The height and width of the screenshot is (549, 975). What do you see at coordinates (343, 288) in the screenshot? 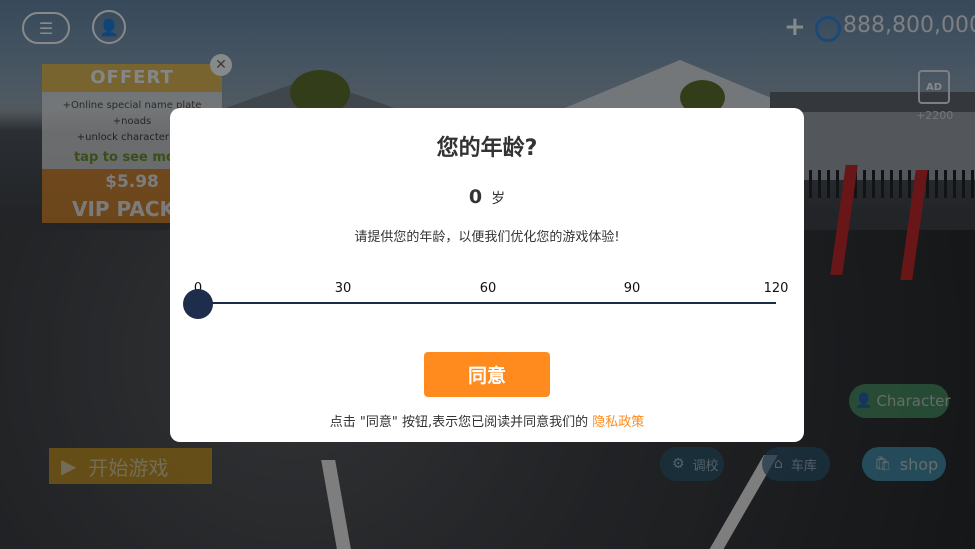
I see `slider-tick-label: 30` at bounding box center [343, 288].